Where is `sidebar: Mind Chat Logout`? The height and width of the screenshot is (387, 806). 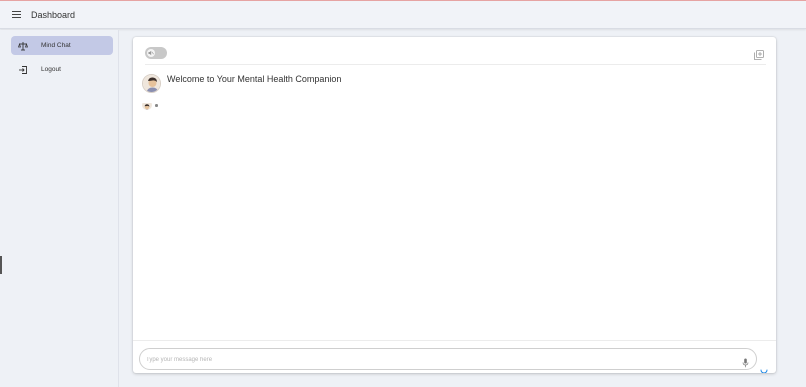 sidebar: Mind Chat Logout is located at coordinates (59, 208).